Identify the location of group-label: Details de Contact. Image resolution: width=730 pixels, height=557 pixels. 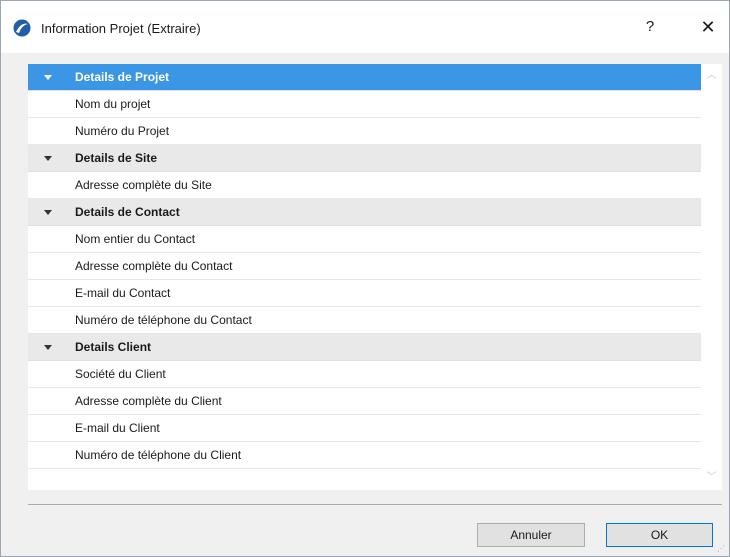
(127, 212).